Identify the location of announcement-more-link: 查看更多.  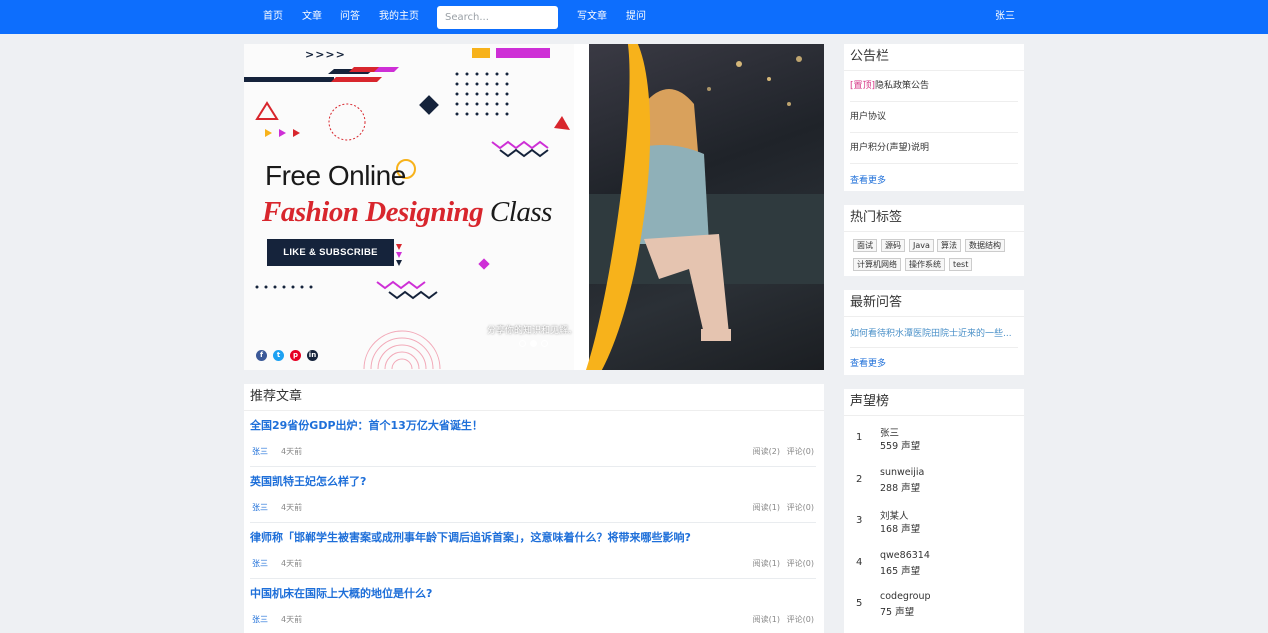
(868, 179).